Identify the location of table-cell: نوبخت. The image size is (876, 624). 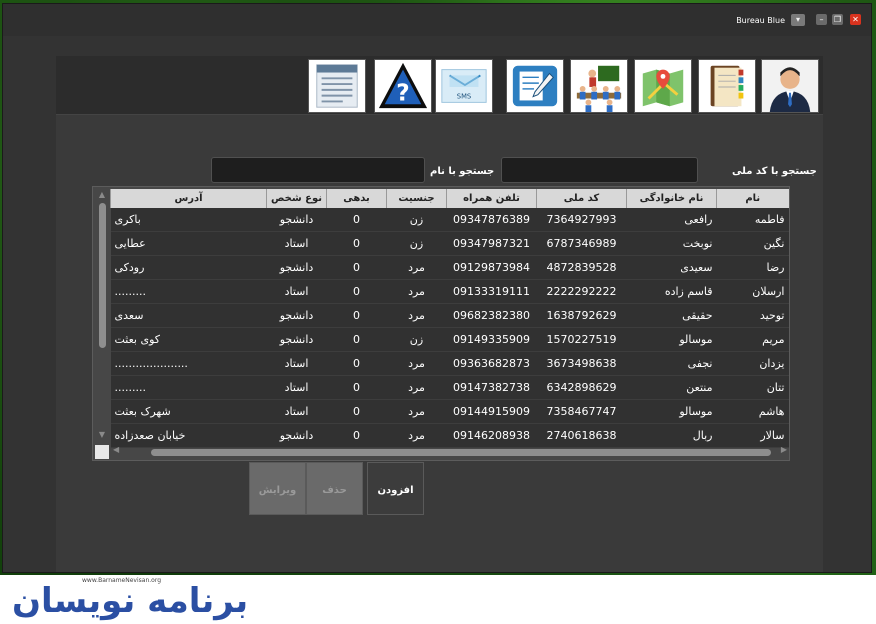
(671, 243).